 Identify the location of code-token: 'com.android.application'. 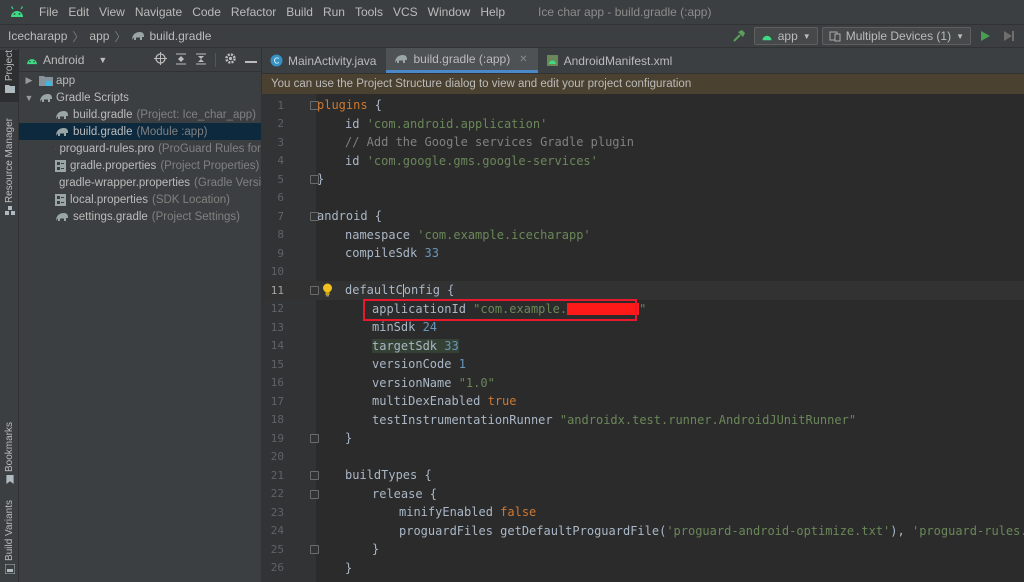
(457, 123).